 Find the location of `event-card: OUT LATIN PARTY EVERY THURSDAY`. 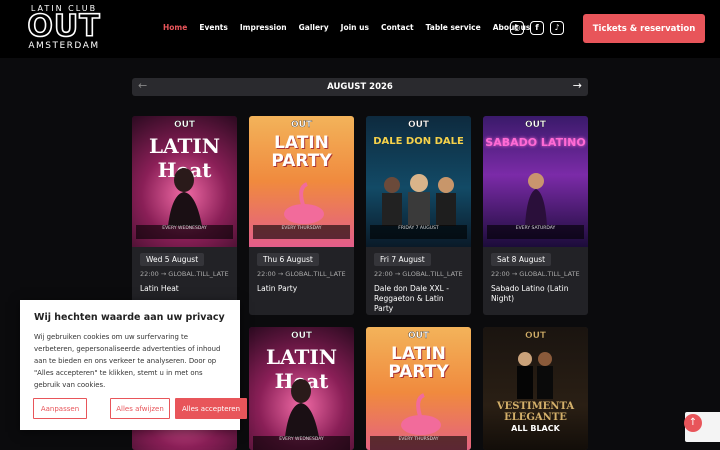

event-card: OUT LATIN PARTY EVERY THURSDAY is located at coordinates (418, 388).